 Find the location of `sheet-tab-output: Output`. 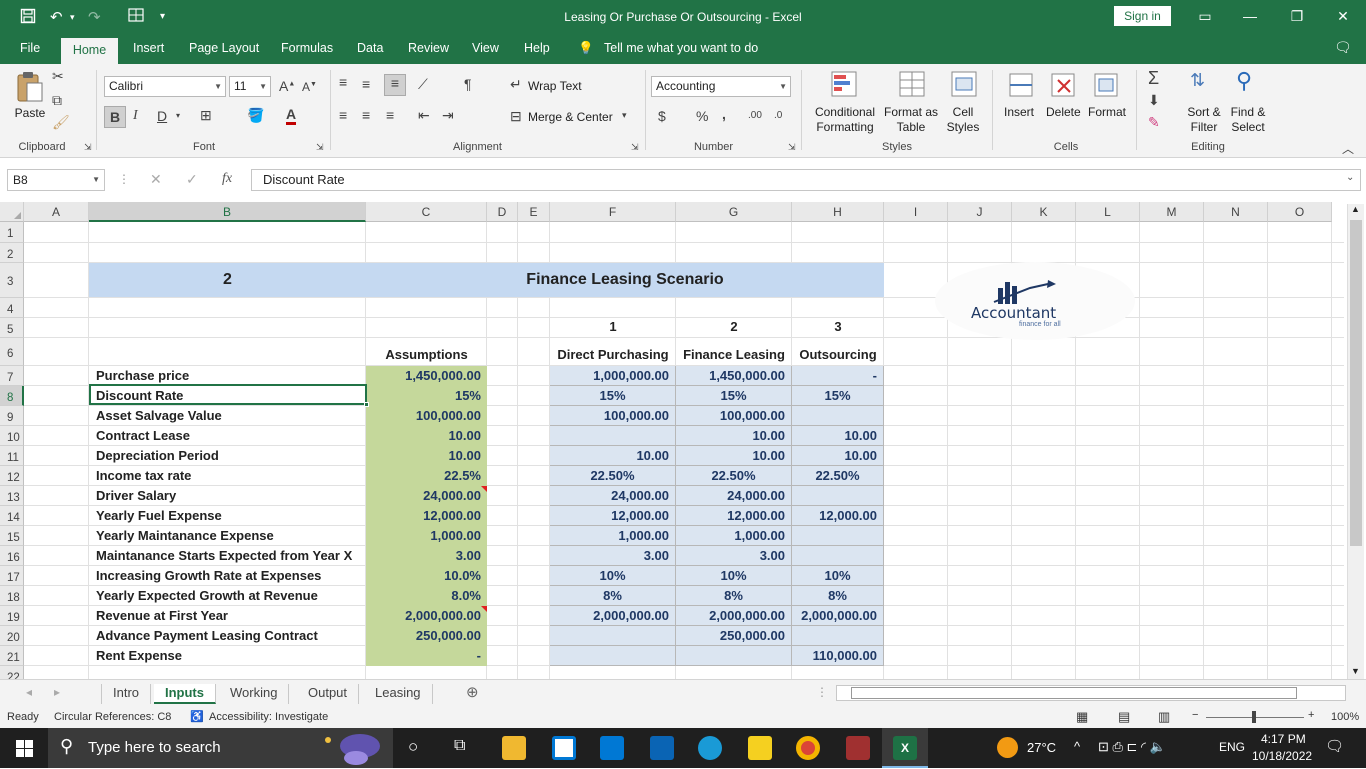

sheet-tab-output: Output is located at coordinates (328, 694).